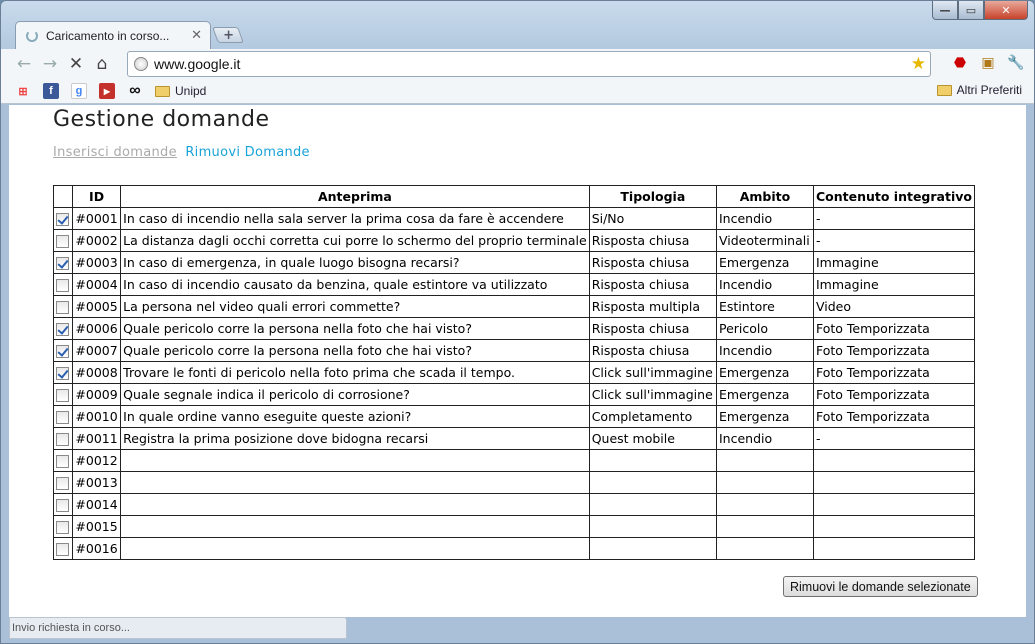 The height and width of the screenshot is (644, 1035). What do you see at coordinates (765, 240) in the screenshot?
I see `cell-scope: Videoterminali` at bounding box center [765, 240].